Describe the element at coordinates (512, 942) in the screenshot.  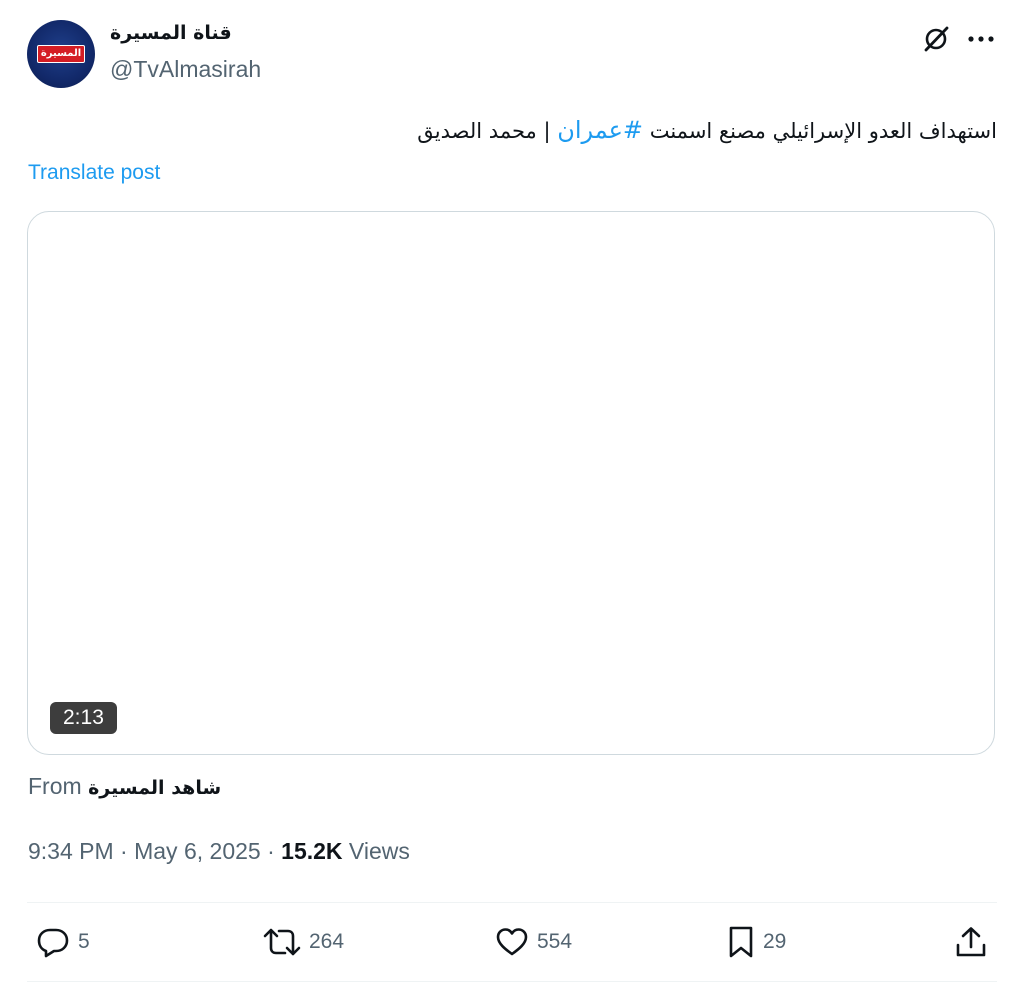
I see `heart-icon` at that location.